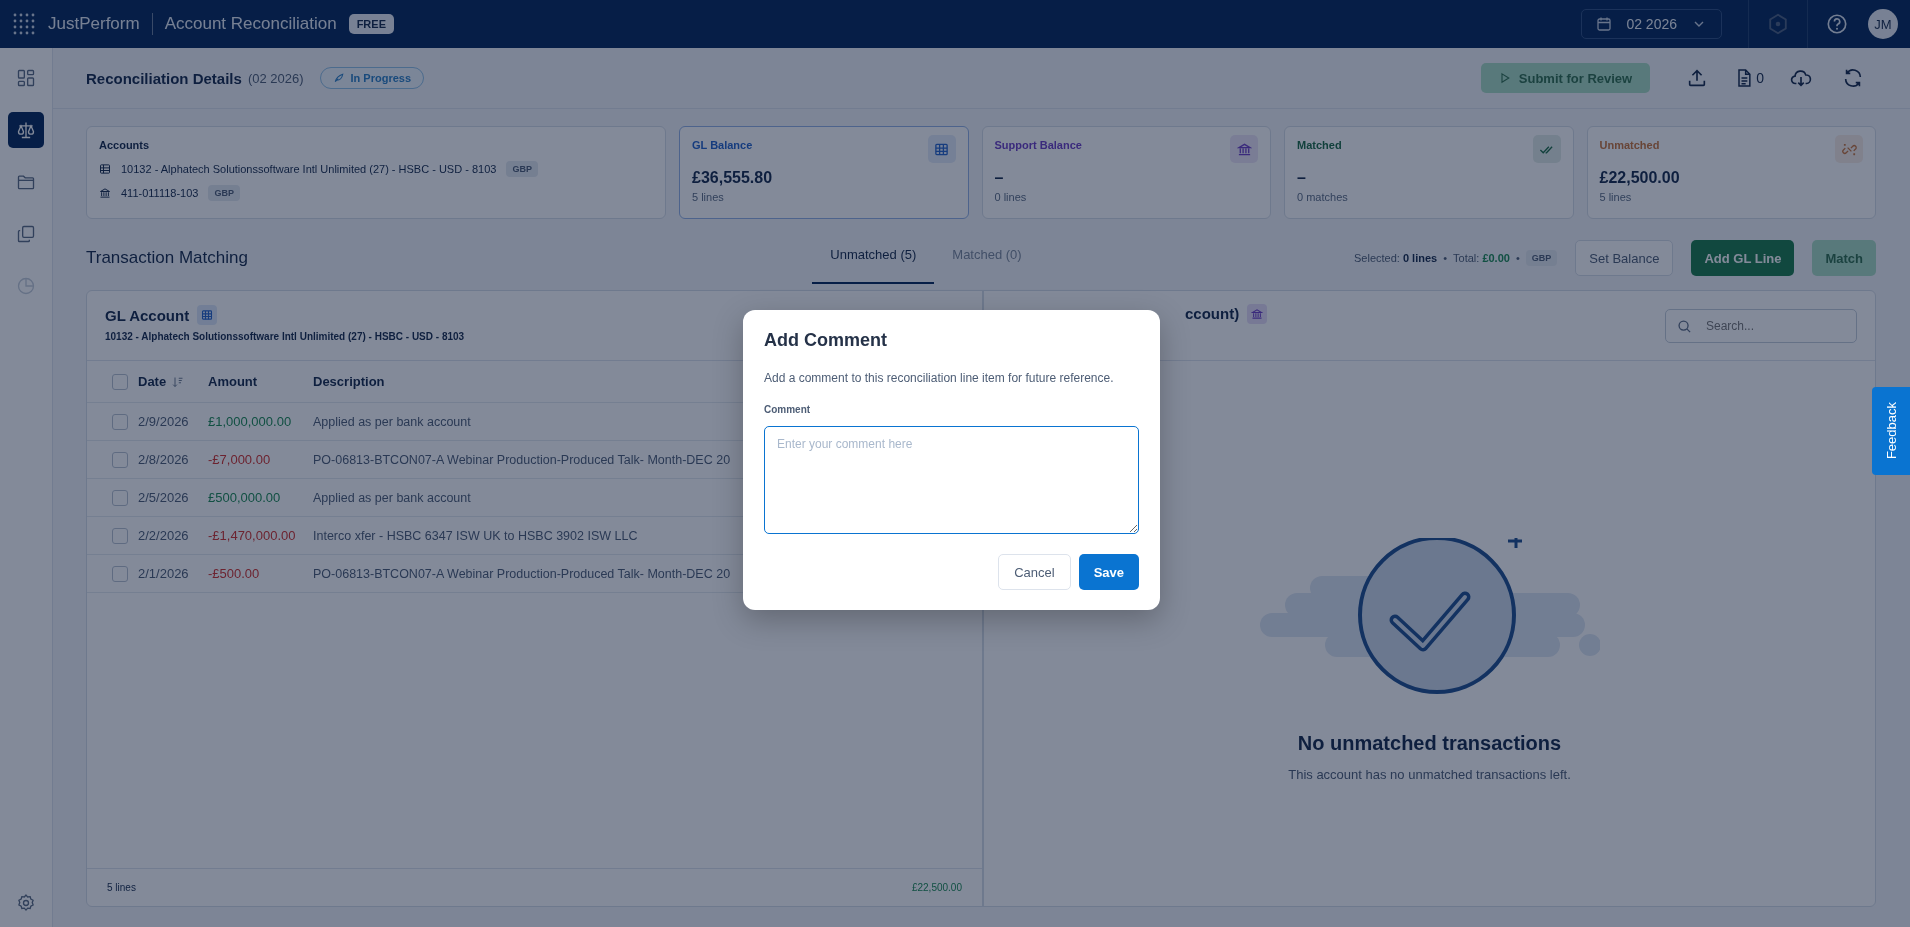 This screenshot has width=1910, height=927. I want to click on cancel-button: Cancel, so click(1034, 572).